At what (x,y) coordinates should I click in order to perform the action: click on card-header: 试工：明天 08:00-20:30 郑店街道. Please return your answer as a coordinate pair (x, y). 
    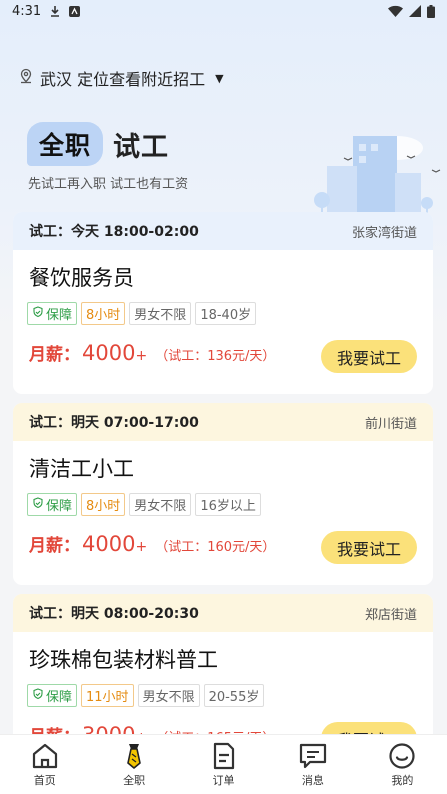
    Looking at the image, I should click on (223, 613).